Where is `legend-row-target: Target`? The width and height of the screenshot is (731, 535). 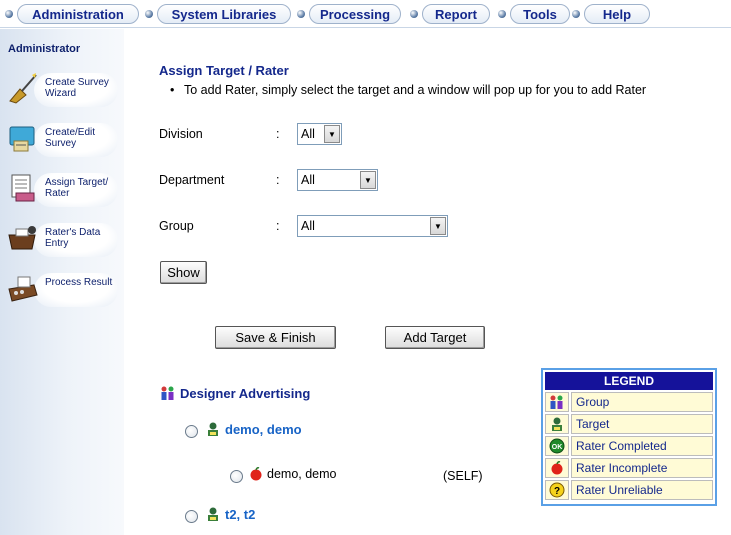
legend-row-target: Target is located at coordinates (629, 424).